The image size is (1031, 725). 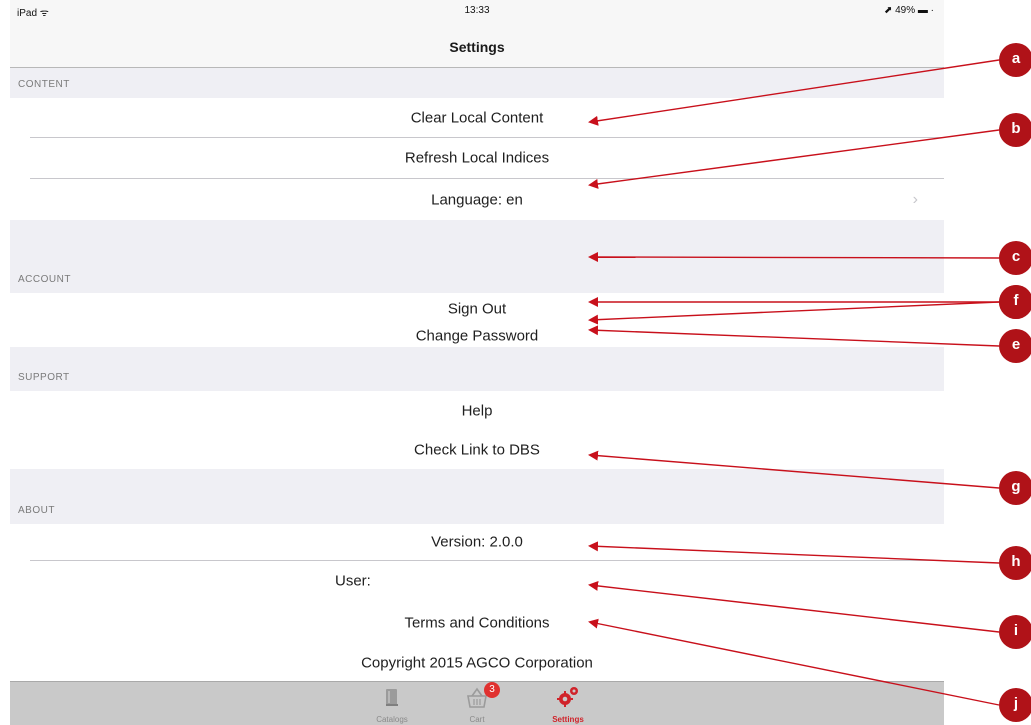 I want to click on callout-arrow-j, so click(x=794, y=662).